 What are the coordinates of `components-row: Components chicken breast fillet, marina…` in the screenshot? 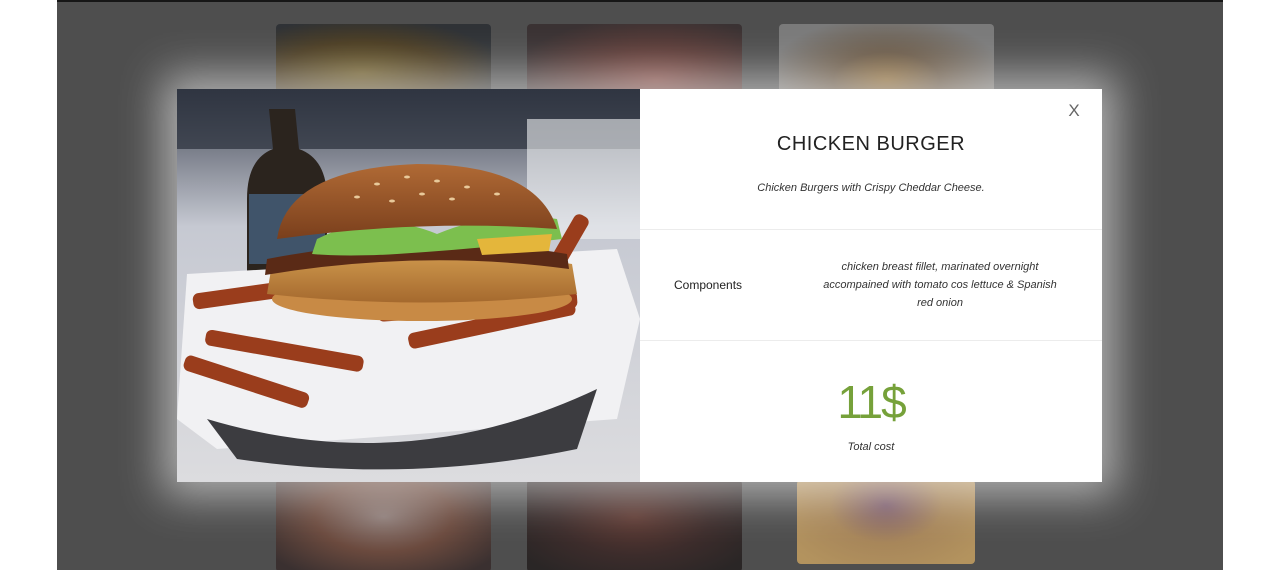 It's located at (871, 285).